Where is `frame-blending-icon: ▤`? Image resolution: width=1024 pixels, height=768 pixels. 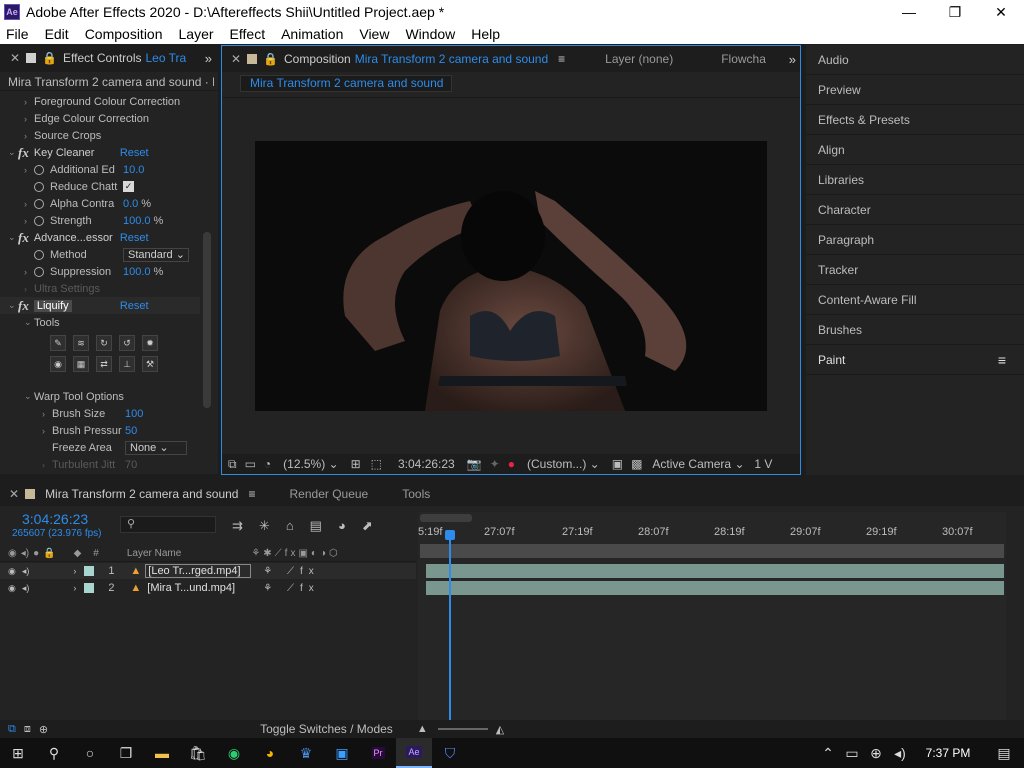
frame-blending-icon: ▤ is located at coordinates (316, 526).